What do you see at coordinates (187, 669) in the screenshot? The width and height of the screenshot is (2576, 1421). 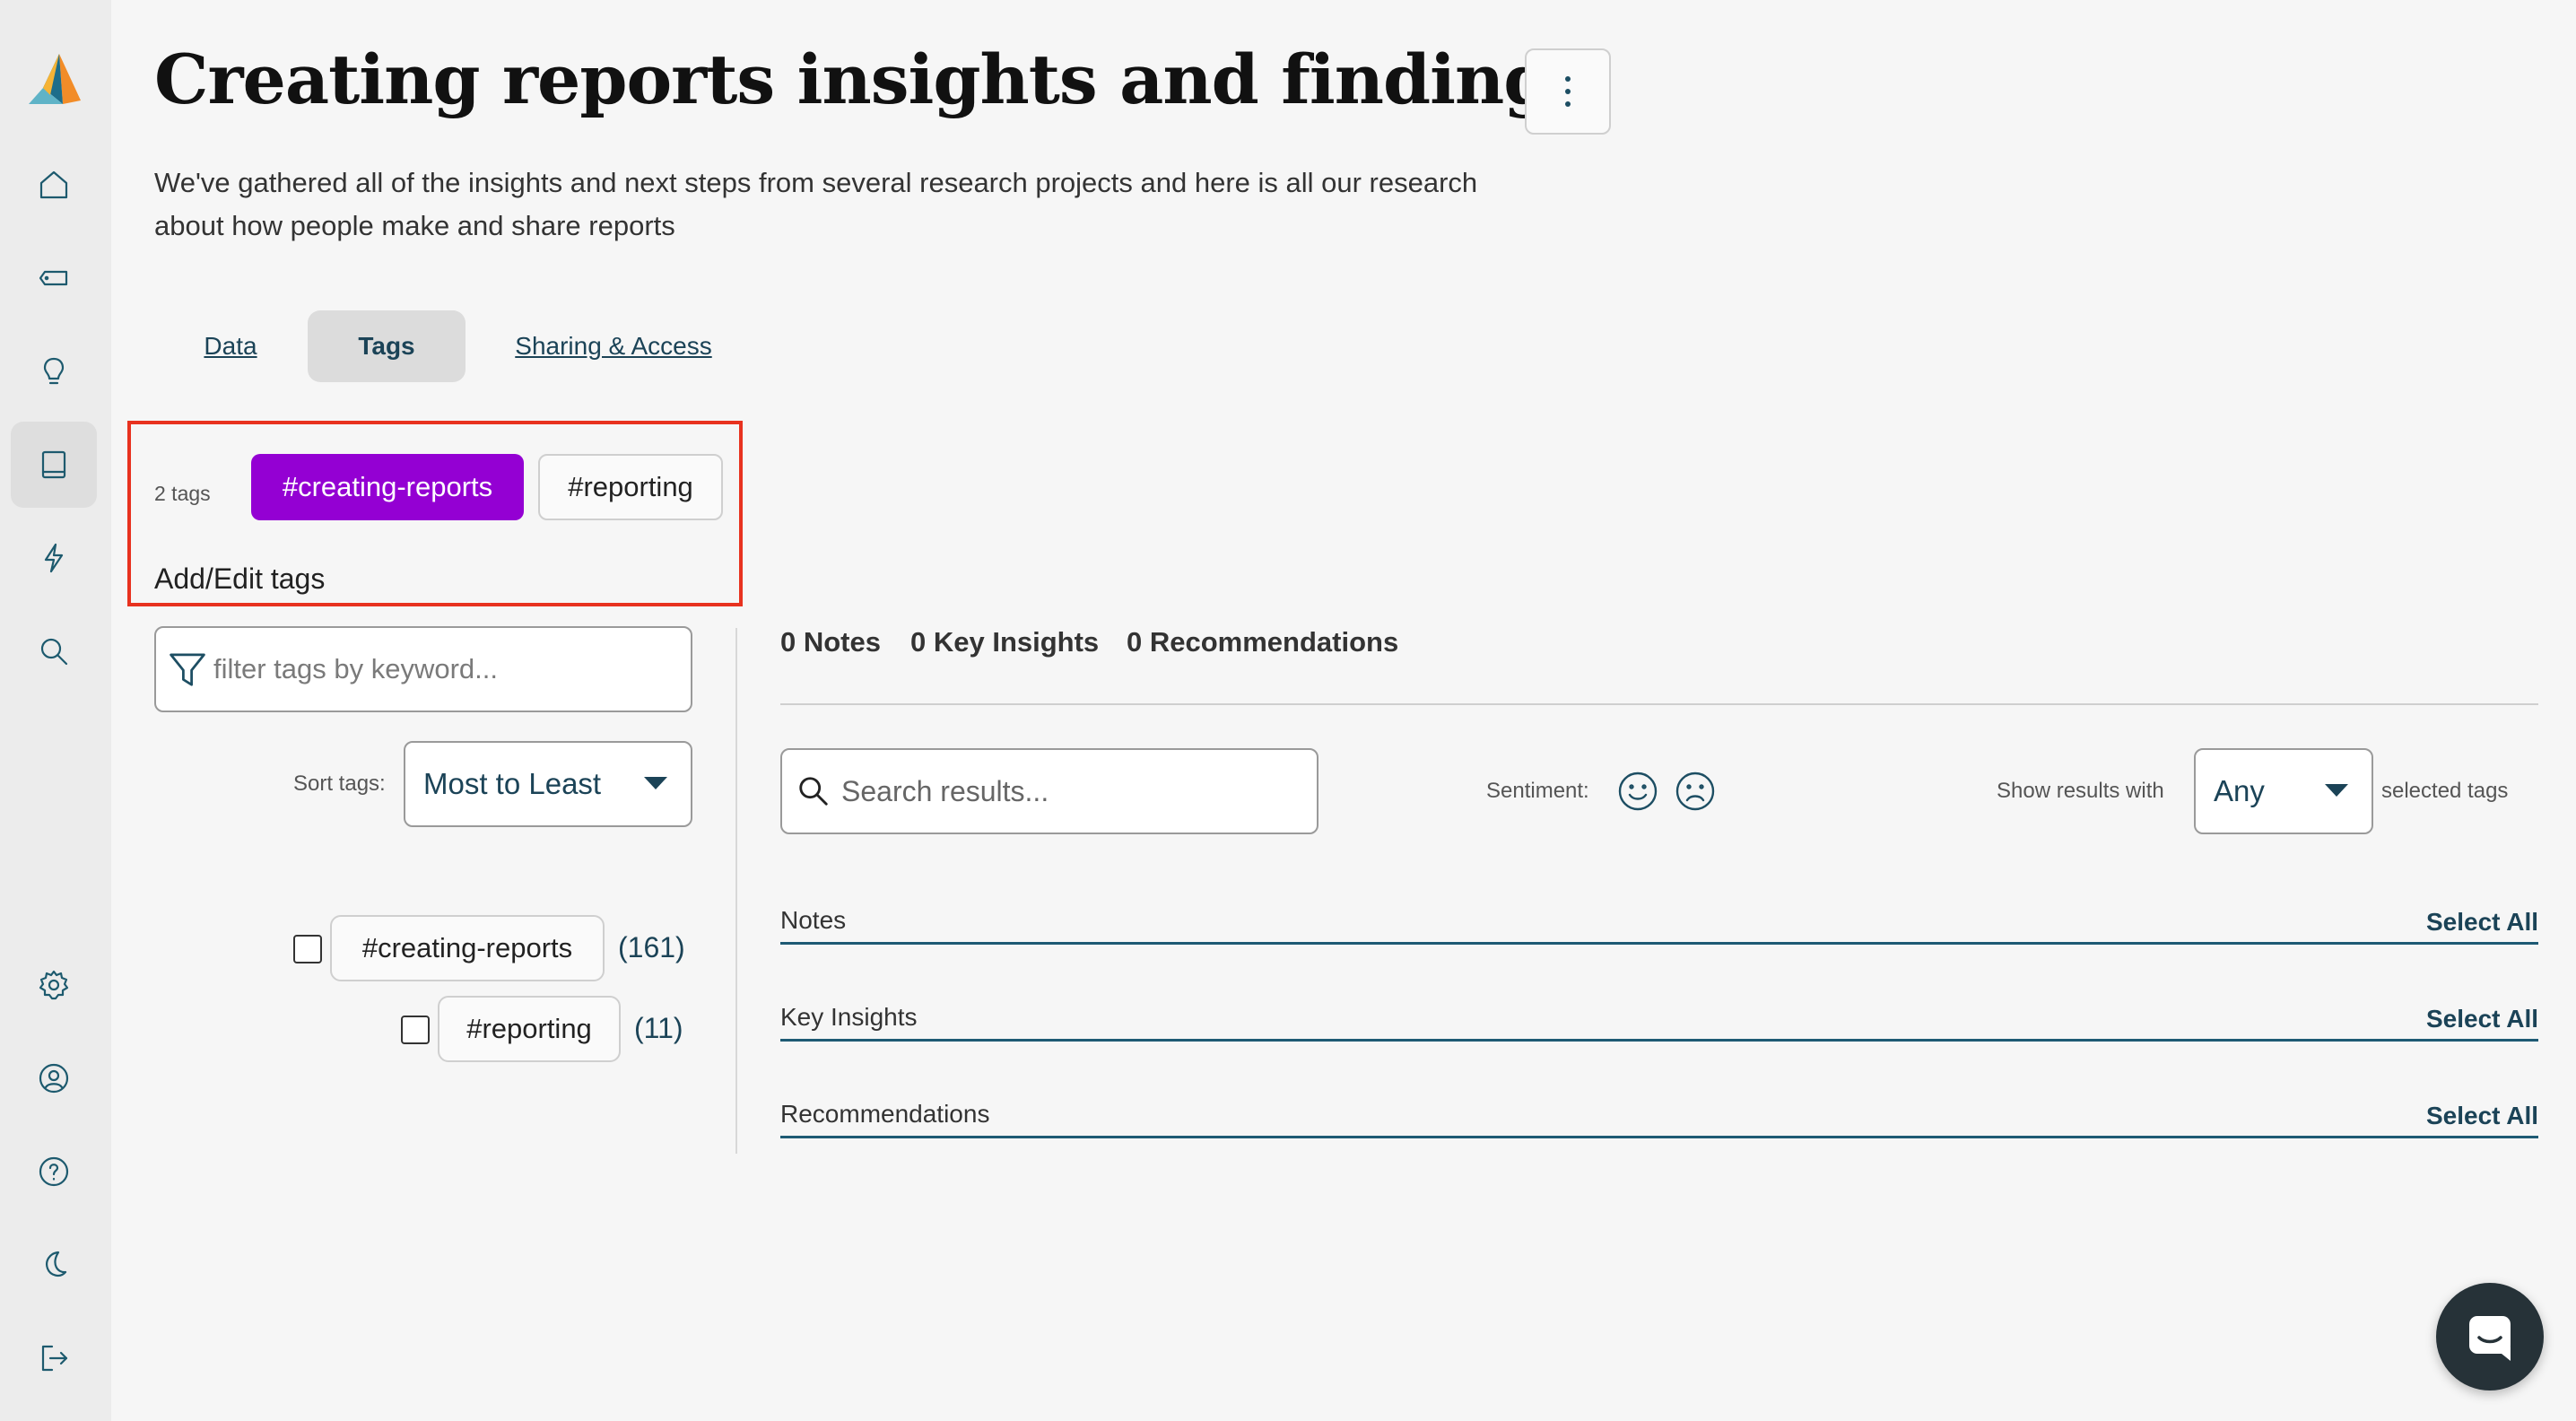 I see `filter-icon` at bounding box center [187, 669].